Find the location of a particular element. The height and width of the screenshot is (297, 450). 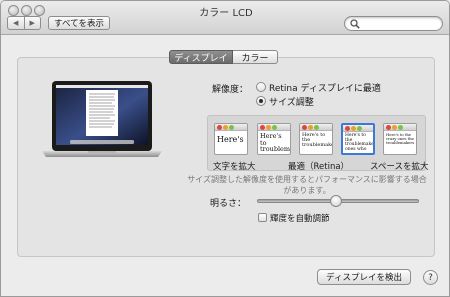

thumb-sample-text: Here's to troublem is located at coordinates (275, 142).